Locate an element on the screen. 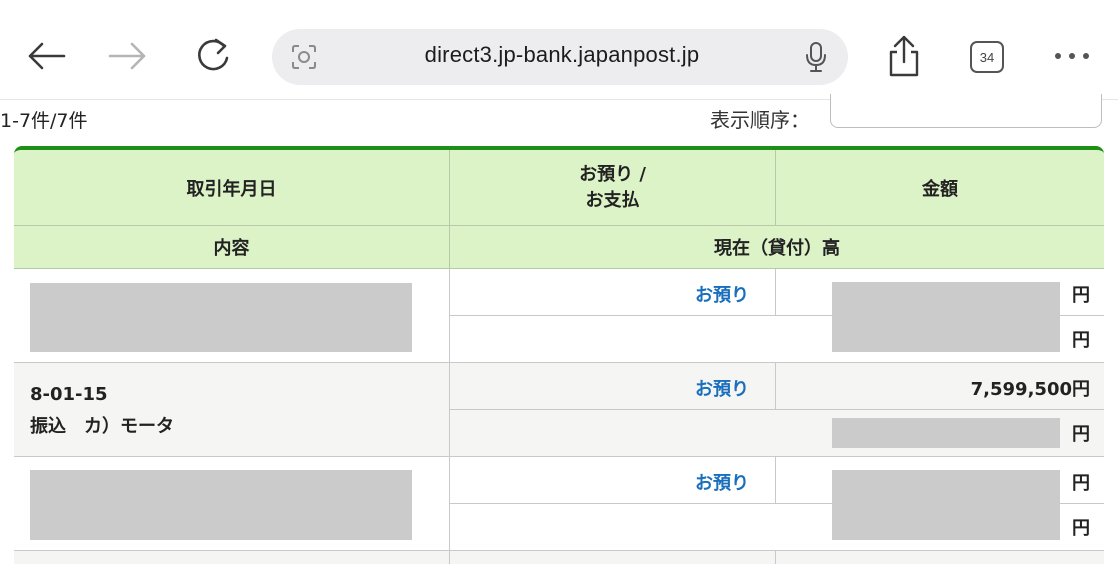  row2-type: お預り is located at coordinates (613, 386).